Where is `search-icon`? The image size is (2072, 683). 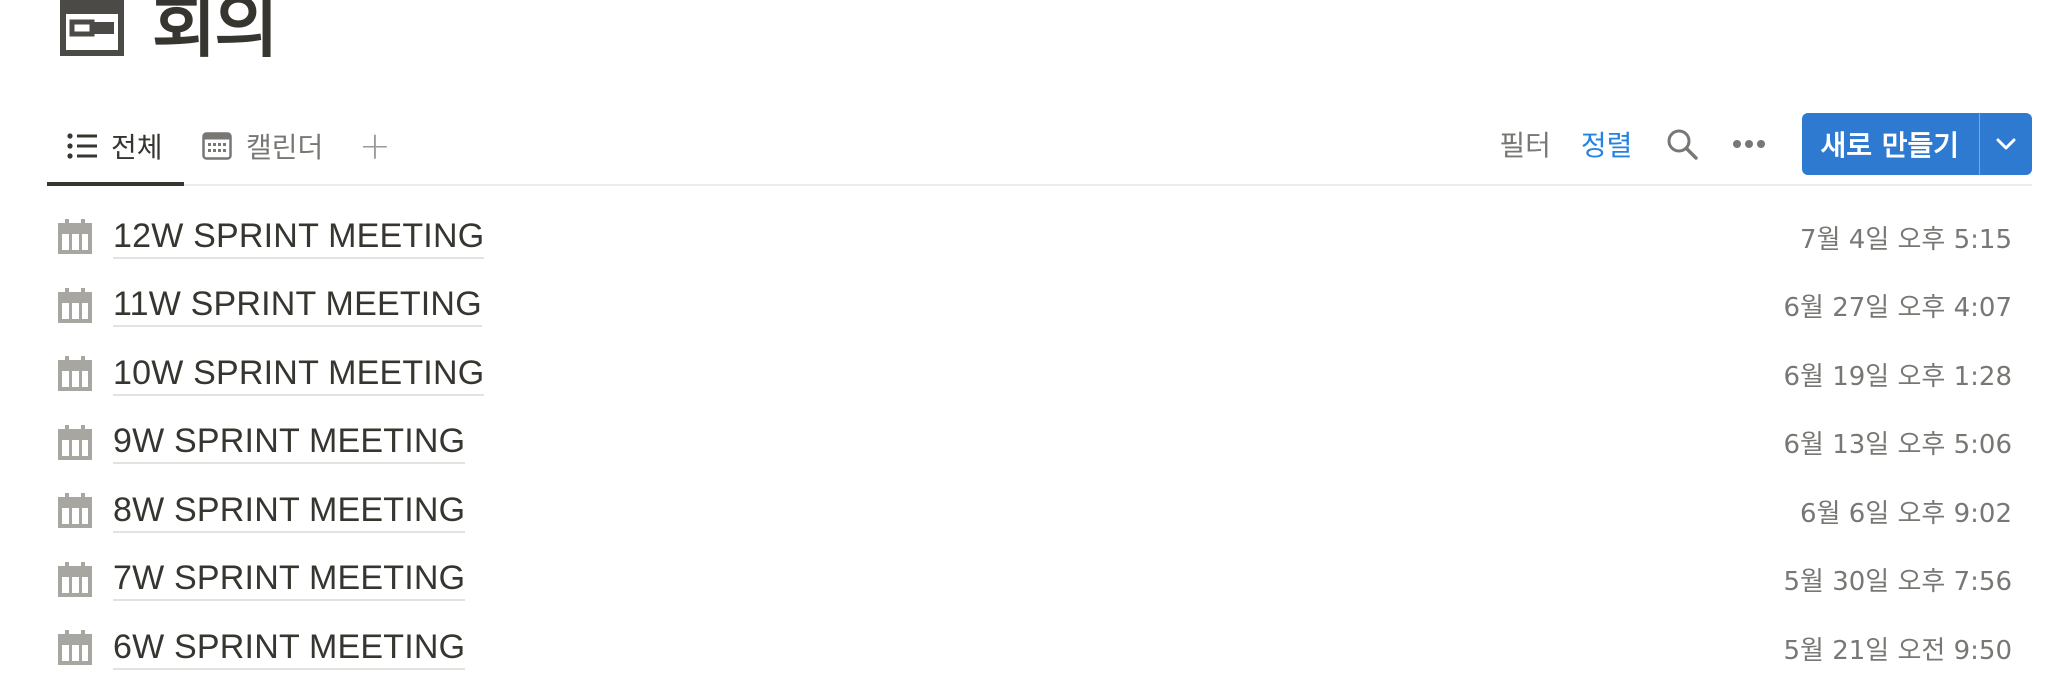 search-icon is located at coordinates (1682, 144).